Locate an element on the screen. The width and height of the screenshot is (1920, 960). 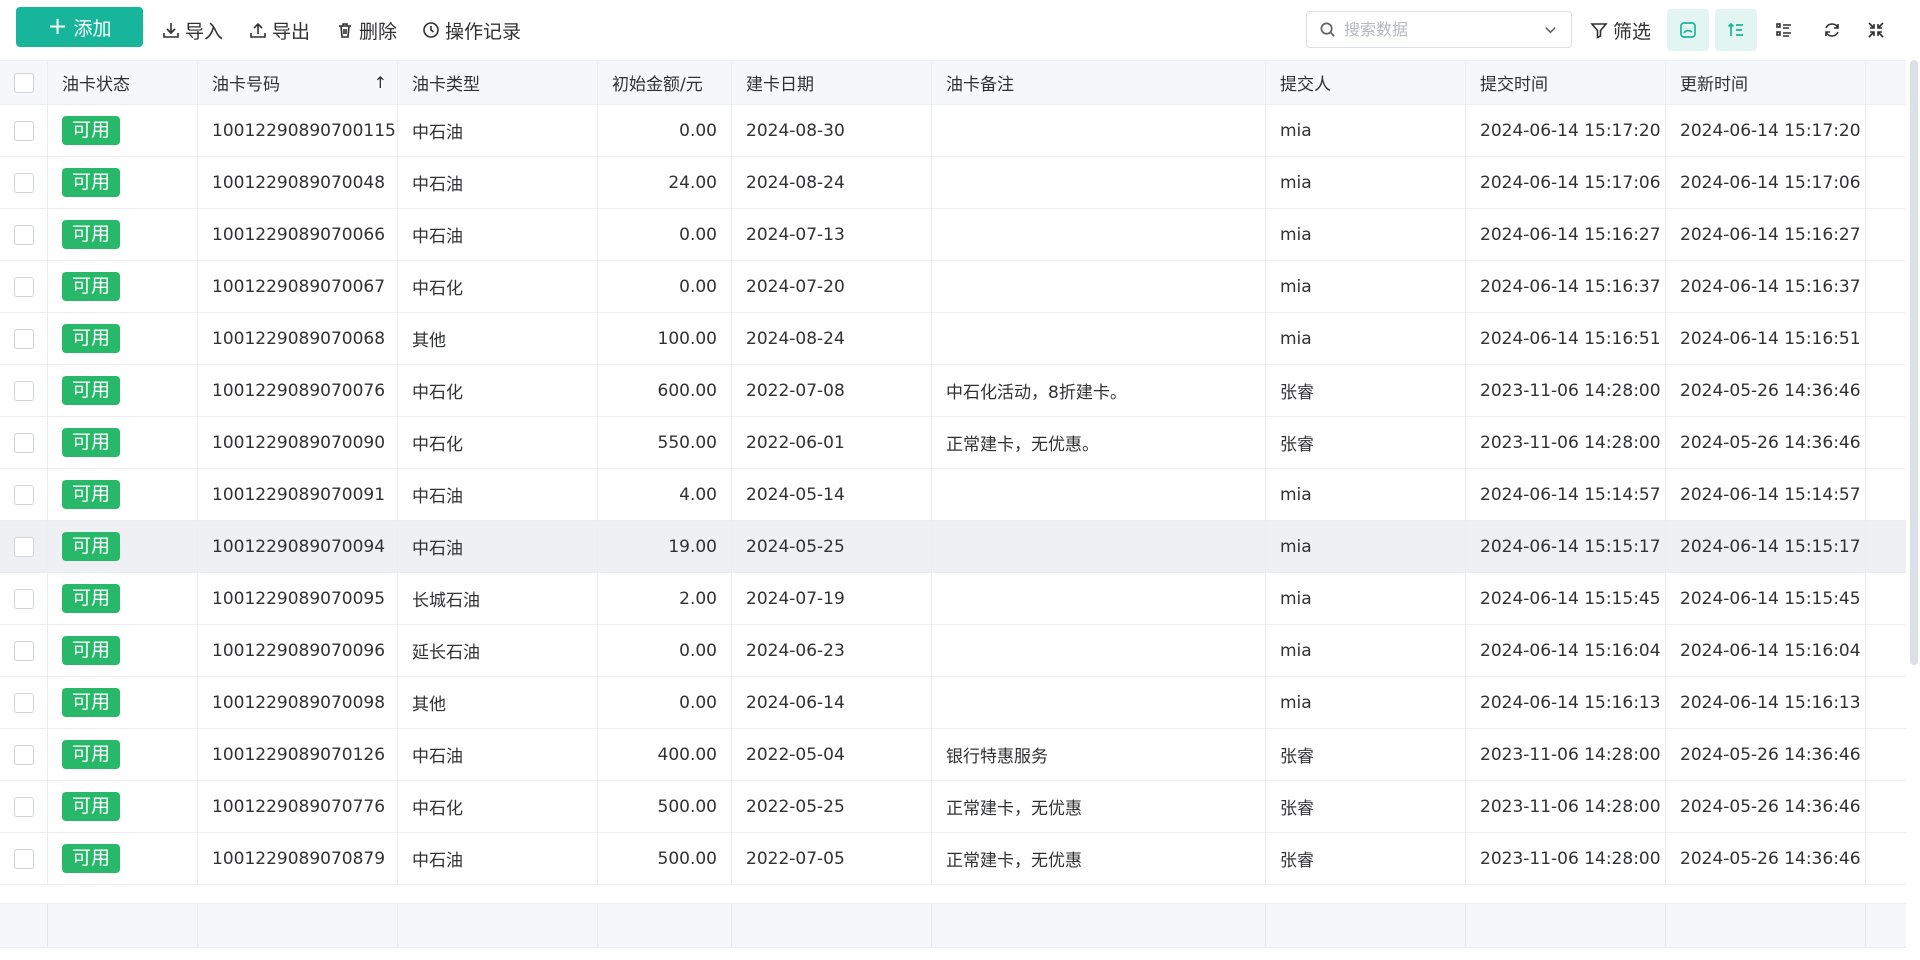
number-cell: 1001229089070048 is located at coordinates (298, 182).